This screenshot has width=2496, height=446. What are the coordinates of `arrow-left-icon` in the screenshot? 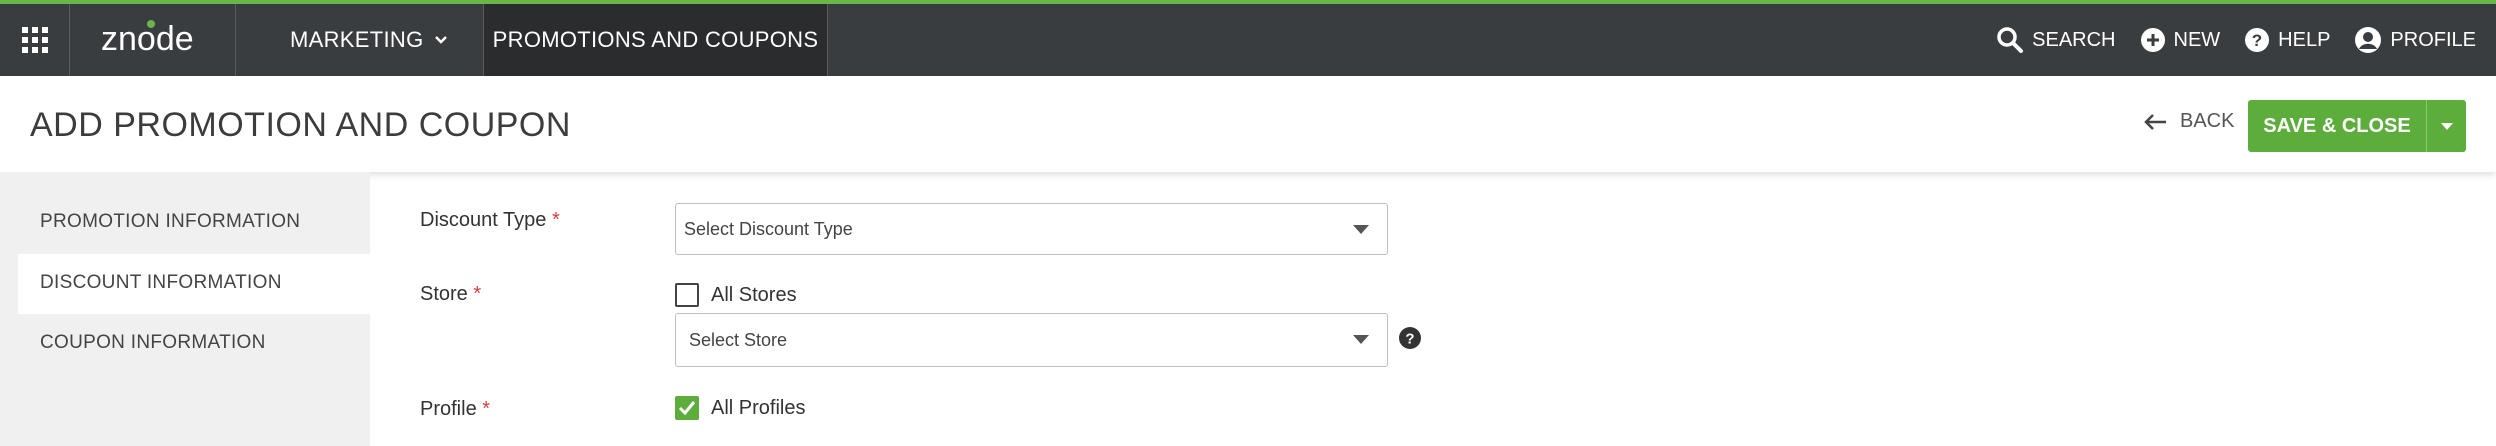 It's located at (2155, 121).